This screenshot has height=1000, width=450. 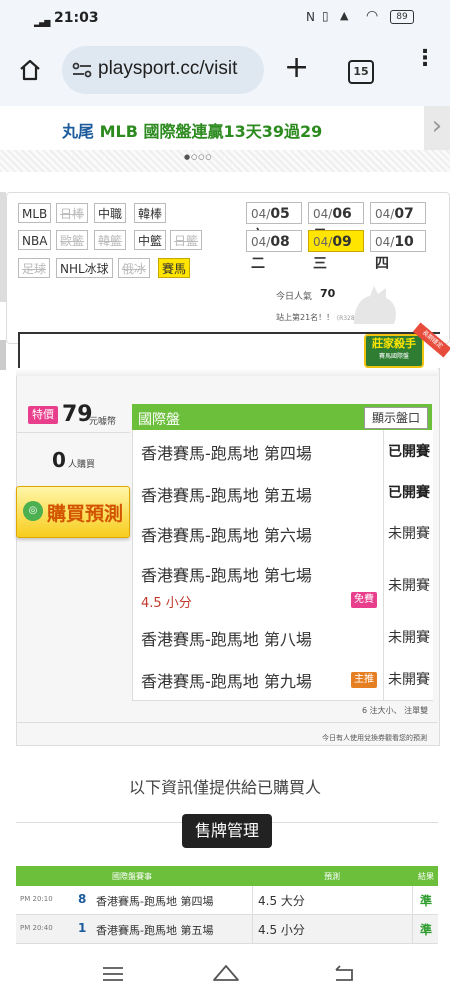 What do you see at coordinates (33, 511) in the screenshot?
I see `coin-icon: ◎` at bounding box center [33, 511].